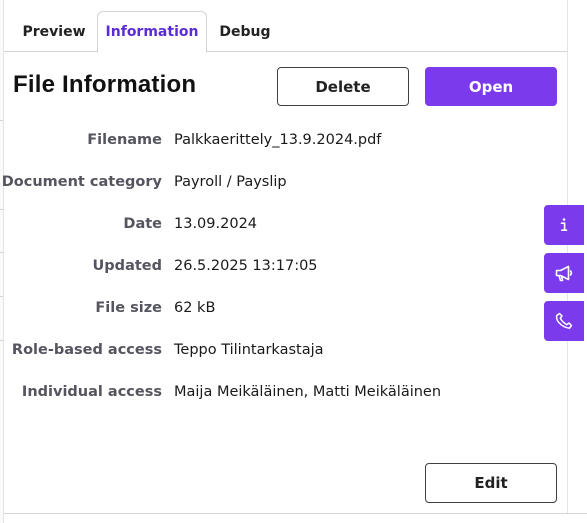 This screenshot has width=587, height=523. Describe the element at coordinates (128, 308) in the screenshot. I see `info-label: File size` at that location.